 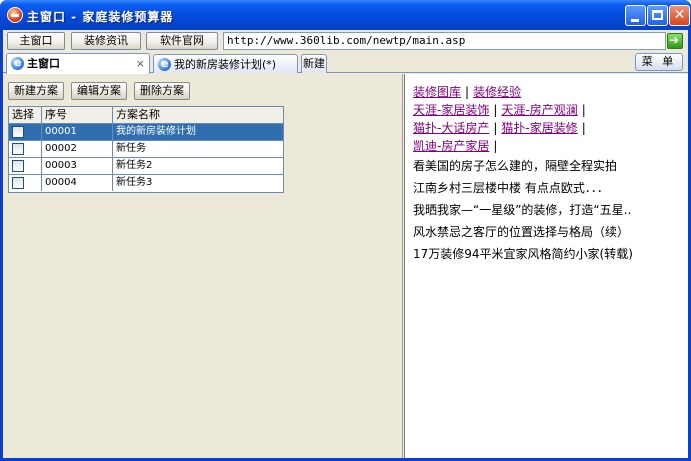 What do you see at coordinates (131, 148) in the screenshot?
I see `row-plan-name: 新任务` at bounding box center [131, 148].